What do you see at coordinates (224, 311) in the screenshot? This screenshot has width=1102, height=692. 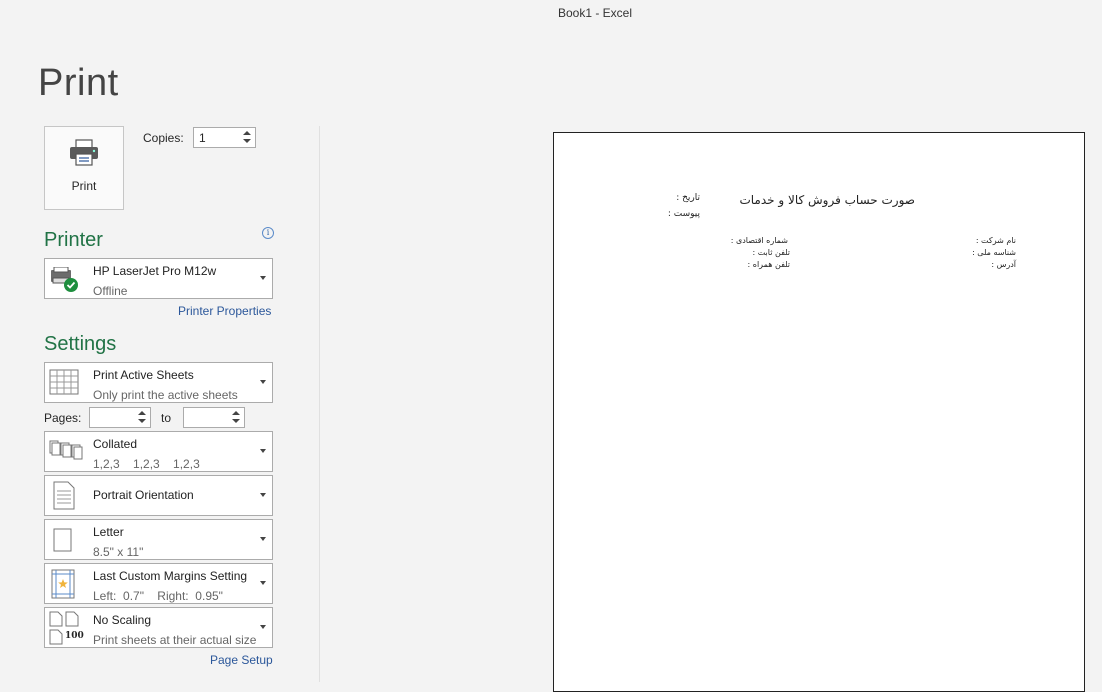 I see `printer-properties-link: Printer Properties` at bounding box center [224, 311].